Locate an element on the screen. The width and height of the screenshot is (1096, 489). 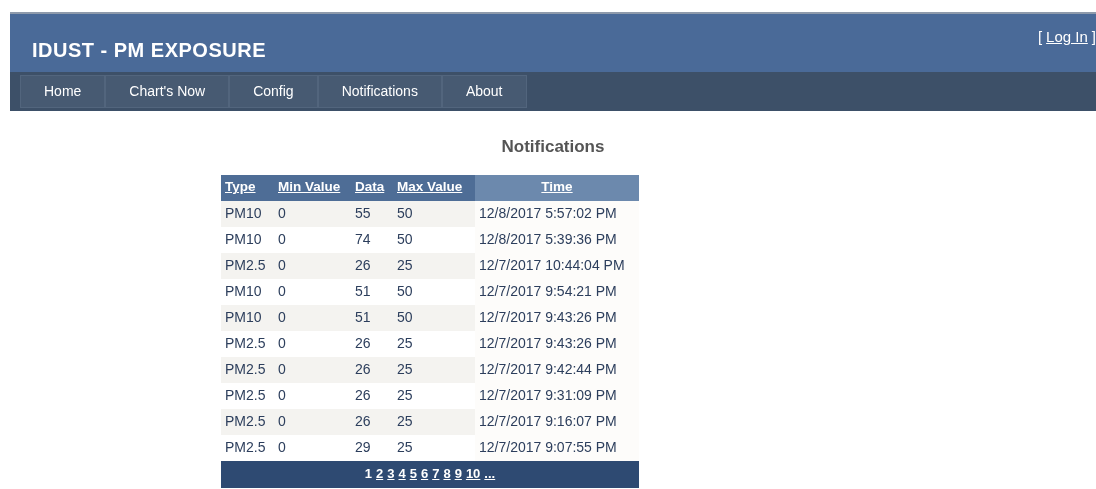
table-cell: 12/7/2017 9:54:21 PM is located at coordinates (557, 291).